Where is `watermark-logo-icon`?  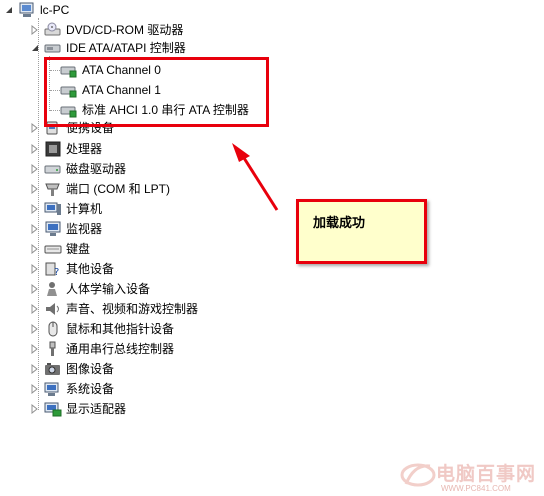 watermark-logo-icon is located at coordinates (418, 475).